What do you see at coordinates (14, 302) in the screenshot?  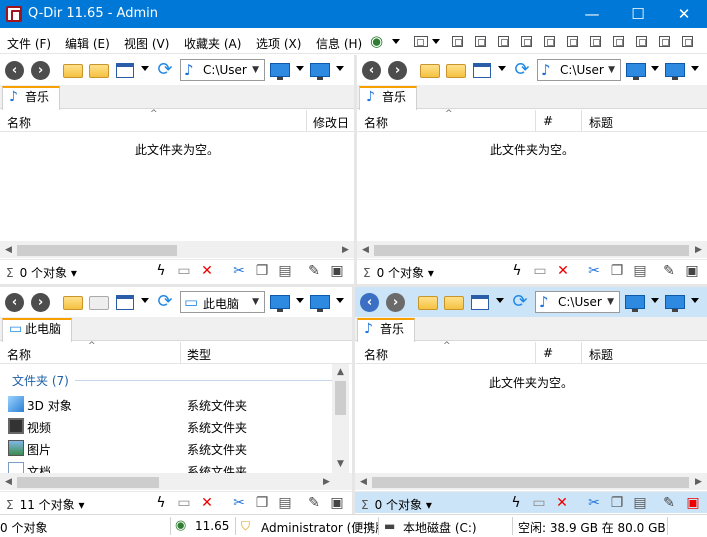 I see `back-button: ‹` at bounding box center [14, 302].